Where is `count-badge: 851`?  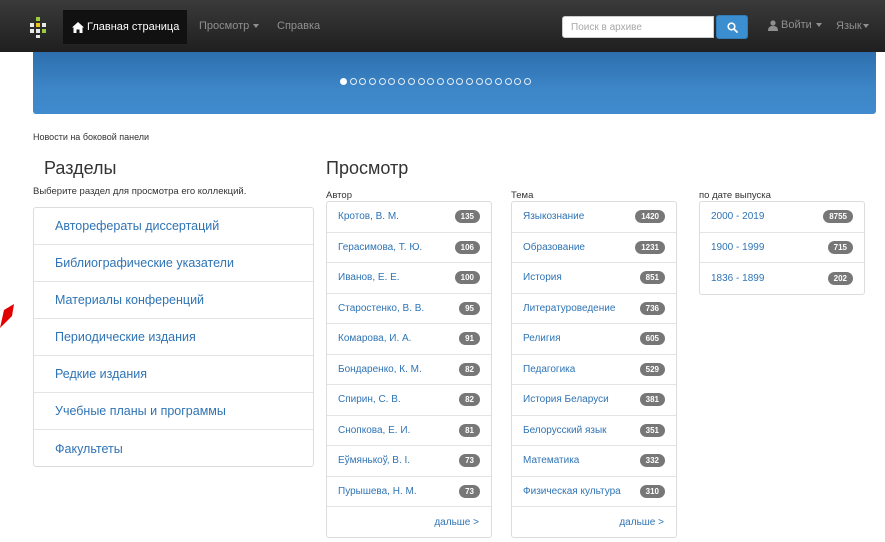 count-badge: 851 is located at coordinates (652, 278).